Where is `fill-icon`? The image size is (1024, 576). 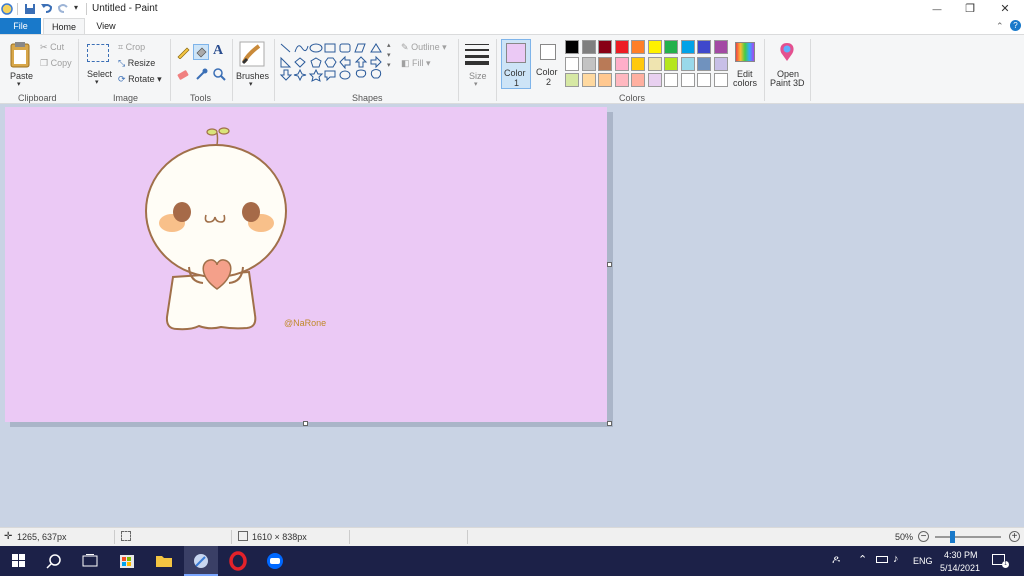
fill-icon is located at coordinates (201, 52).